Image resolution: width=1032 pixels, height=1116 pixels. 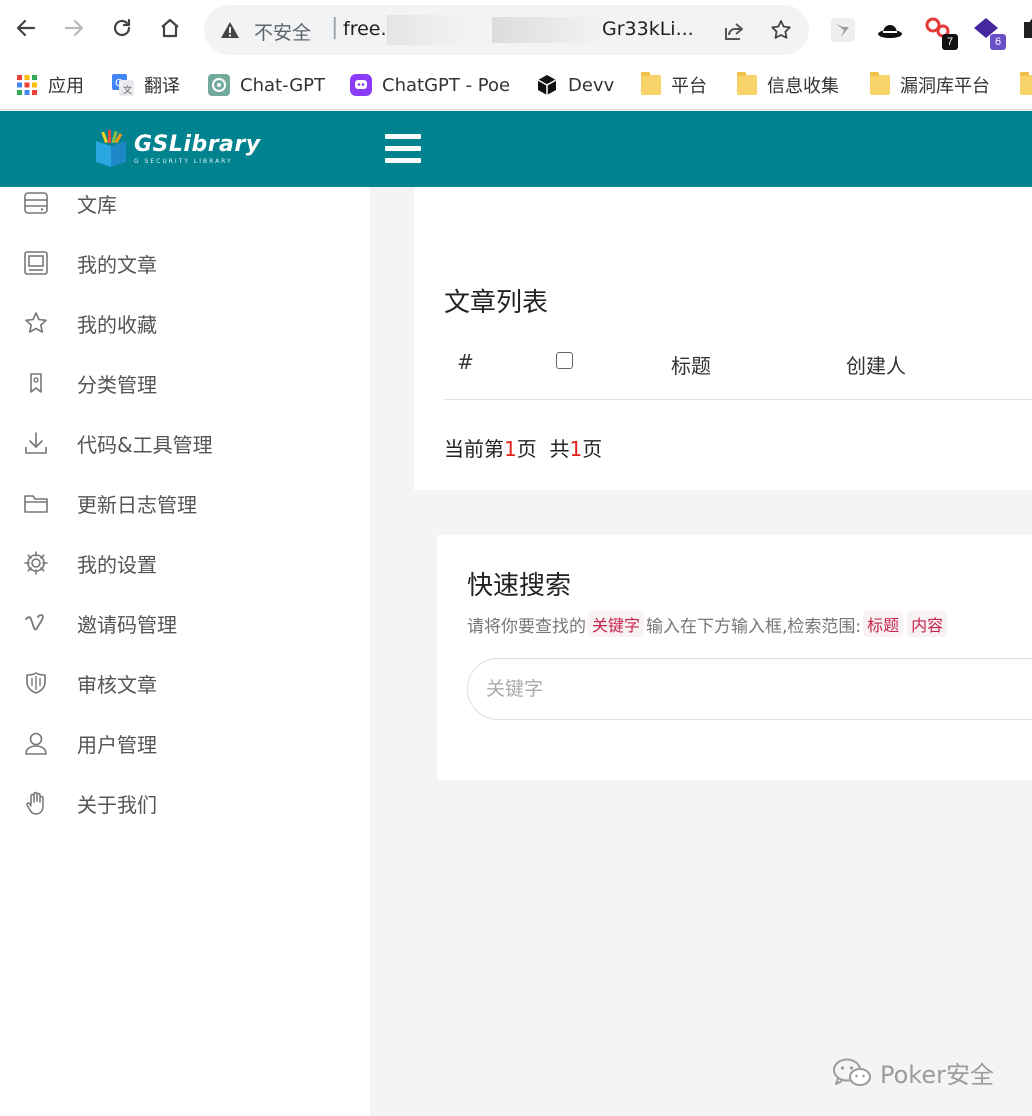 What do you see at coordinates (185, 203) in the screenshot?
I see `sidebar-item-library: 文库` at bounding box center [185, 203].